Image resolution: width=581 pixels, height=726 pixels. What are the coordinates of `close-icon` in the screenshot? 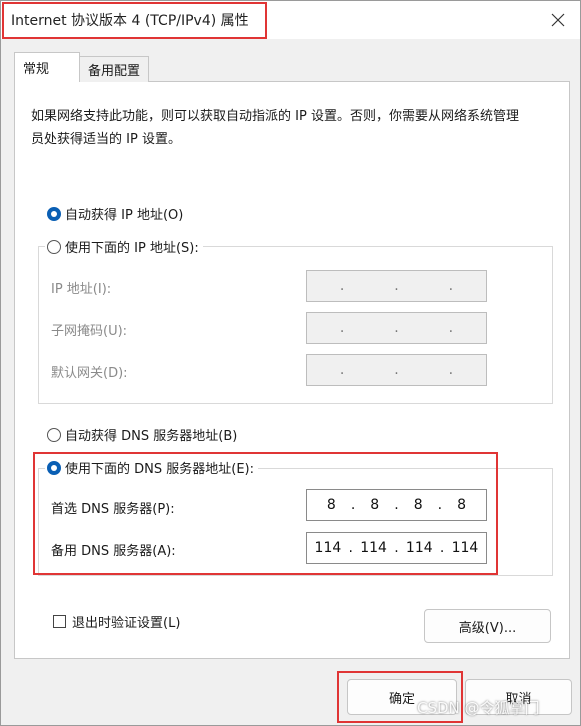 It's located at (558, 20).